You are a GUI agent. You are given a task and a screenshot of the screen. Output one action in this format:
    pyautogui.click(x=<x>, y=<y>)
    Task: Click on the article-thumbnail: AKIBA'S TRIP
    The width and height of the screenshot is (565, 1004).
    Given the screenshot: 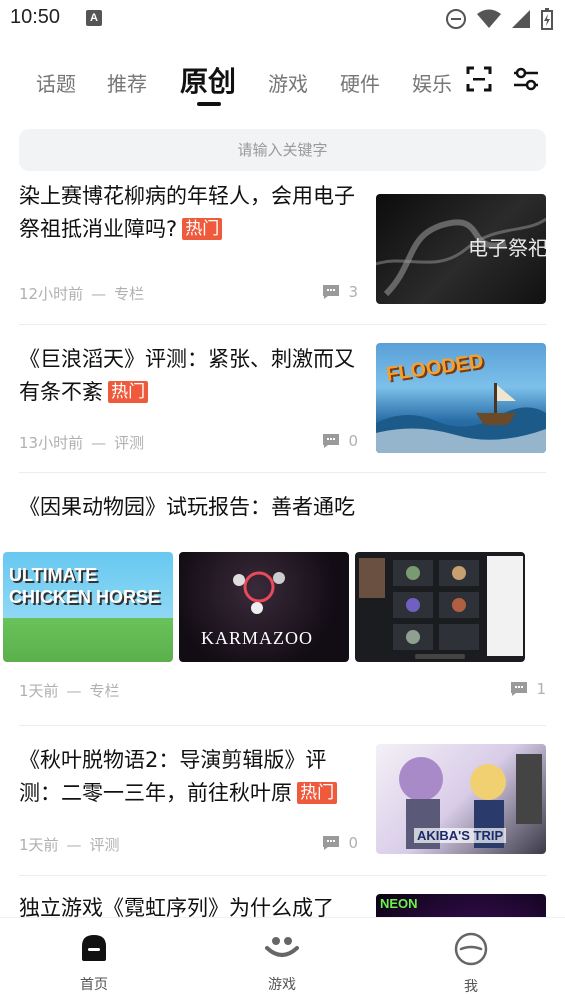 What is the action you would take?
    pyautogui.click(x=461, y=799)
    